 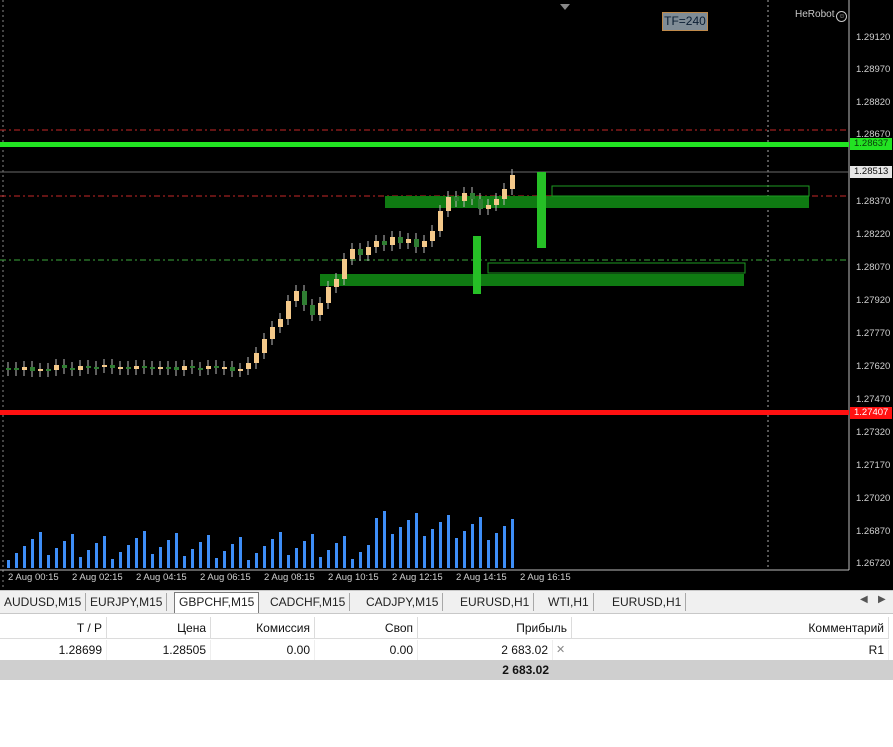 What do you see at coordinates (366, 628) in the screenshot?
I see `col-header-swap: Своп` at bounding box center [366, 628].